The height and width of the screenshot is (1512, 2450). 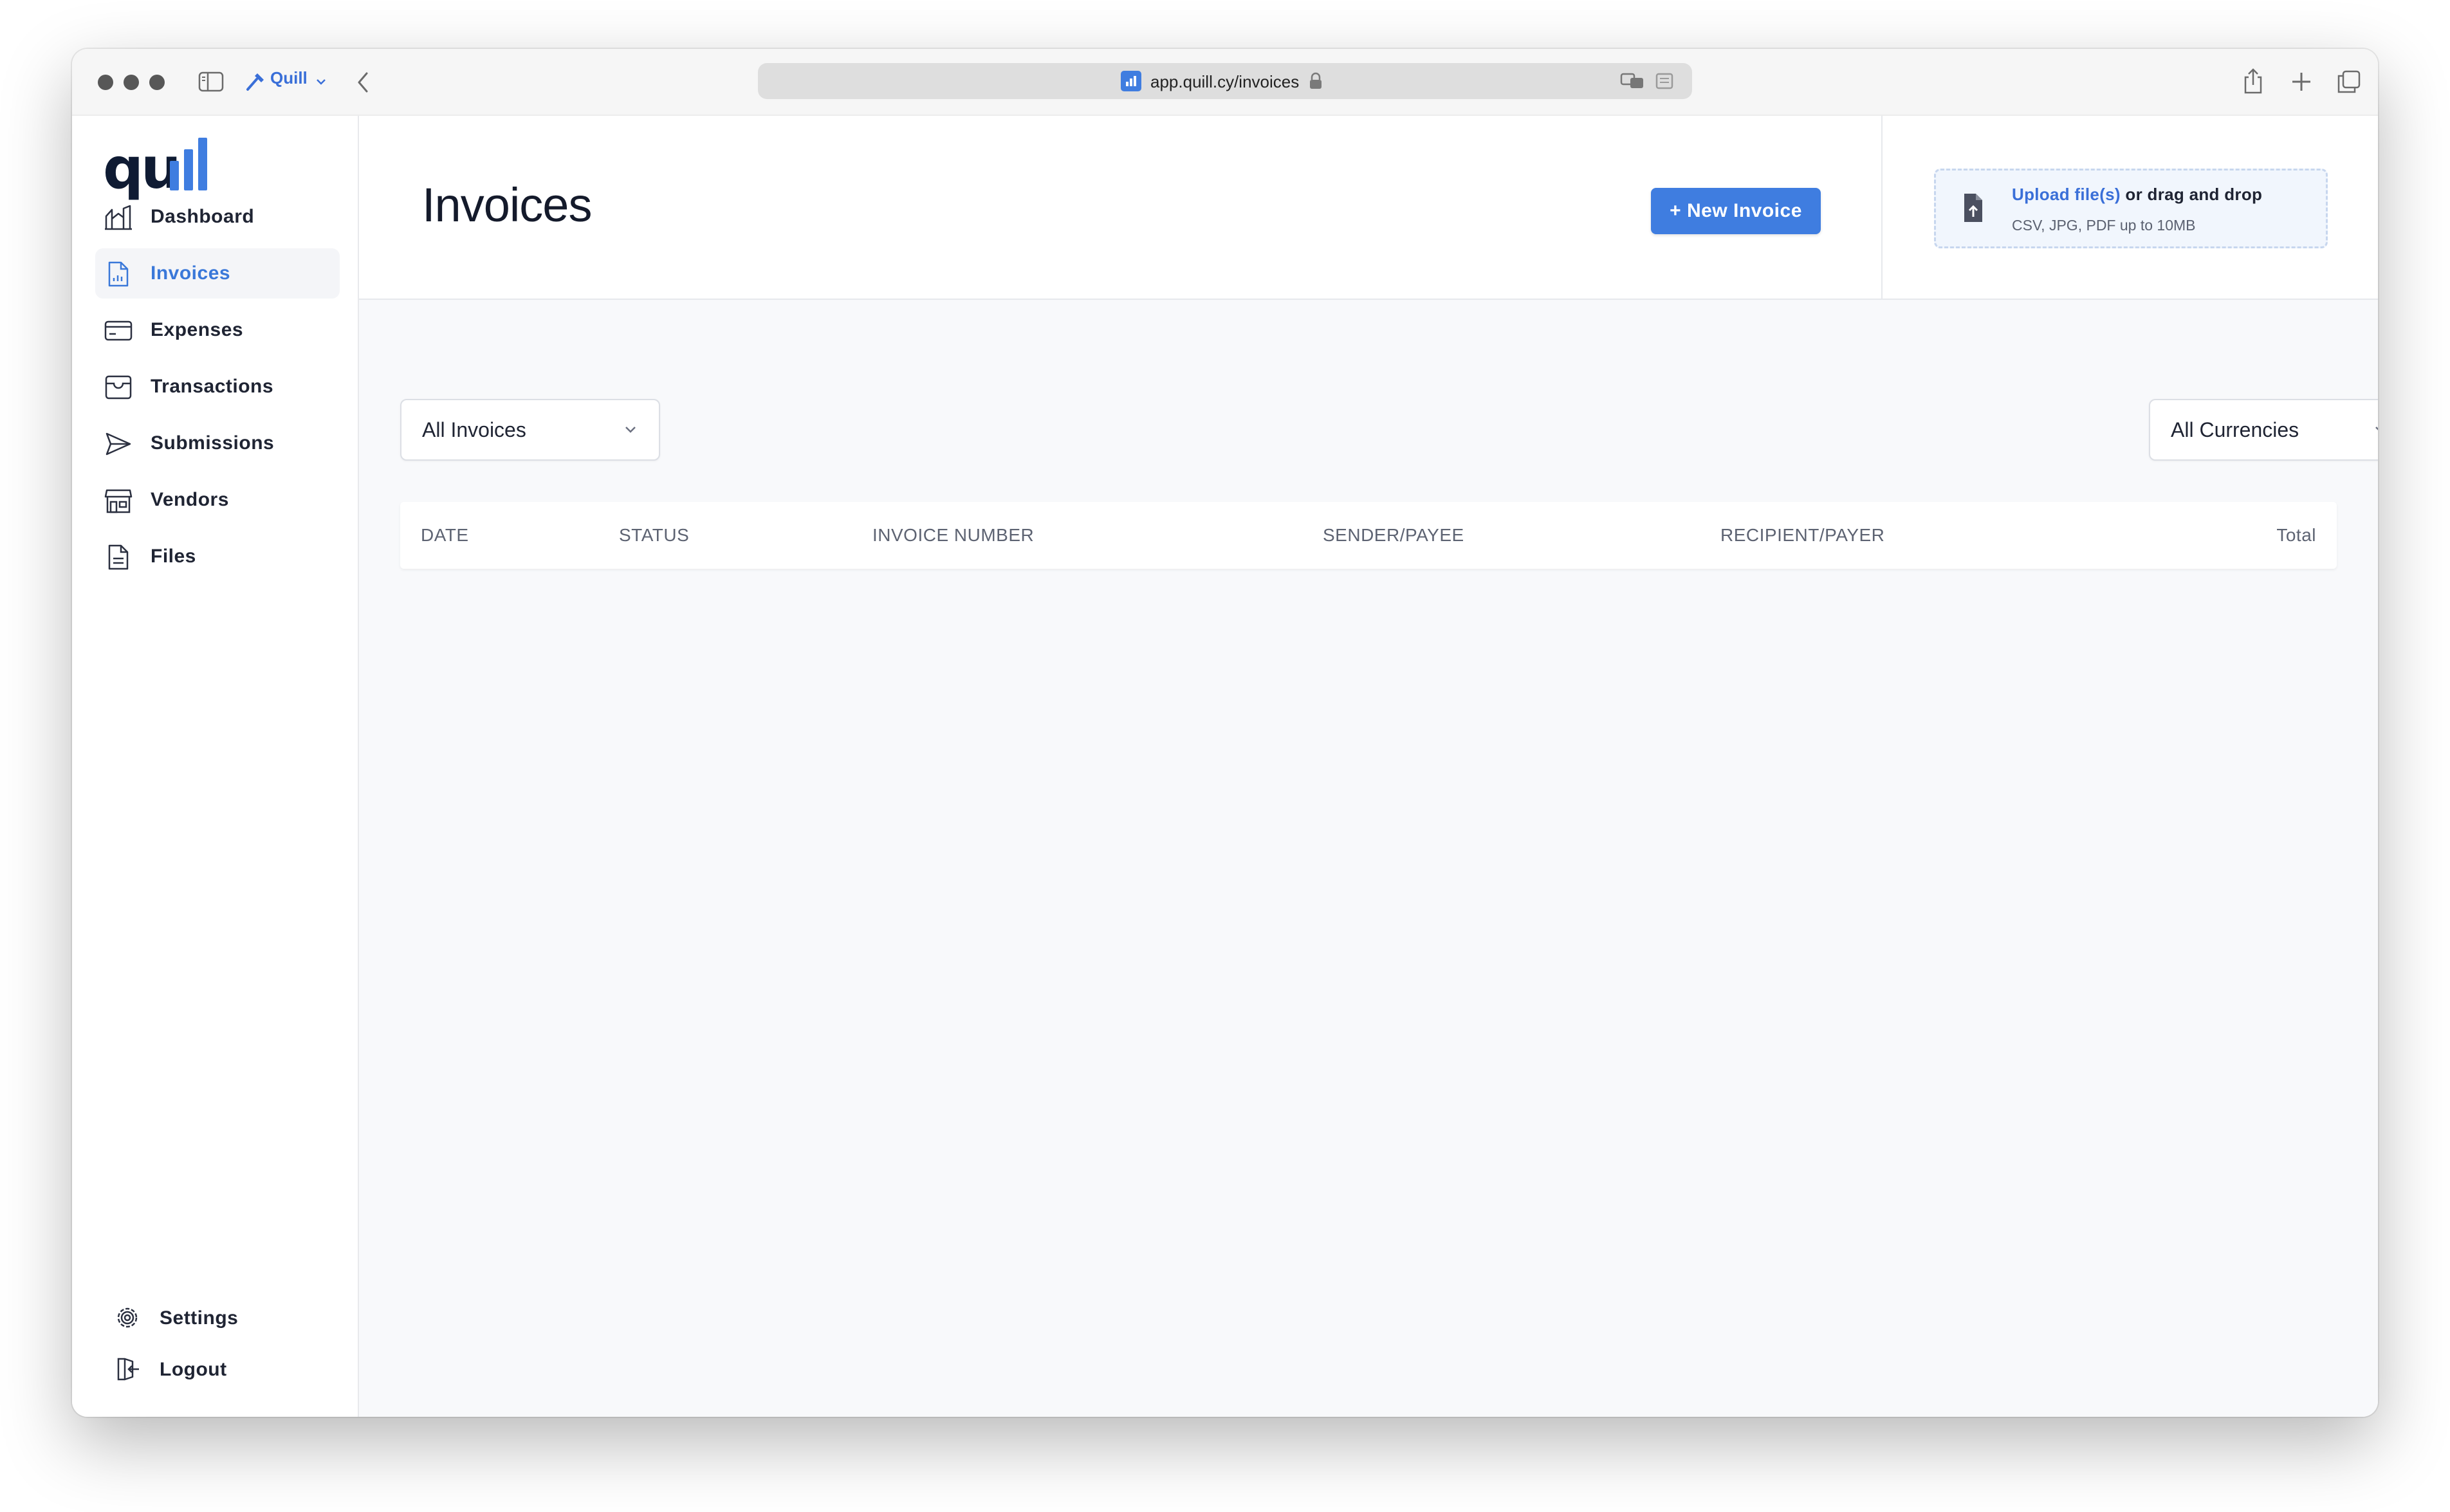 I want to click on new-tab-icon, so click(x=2301, y=82).